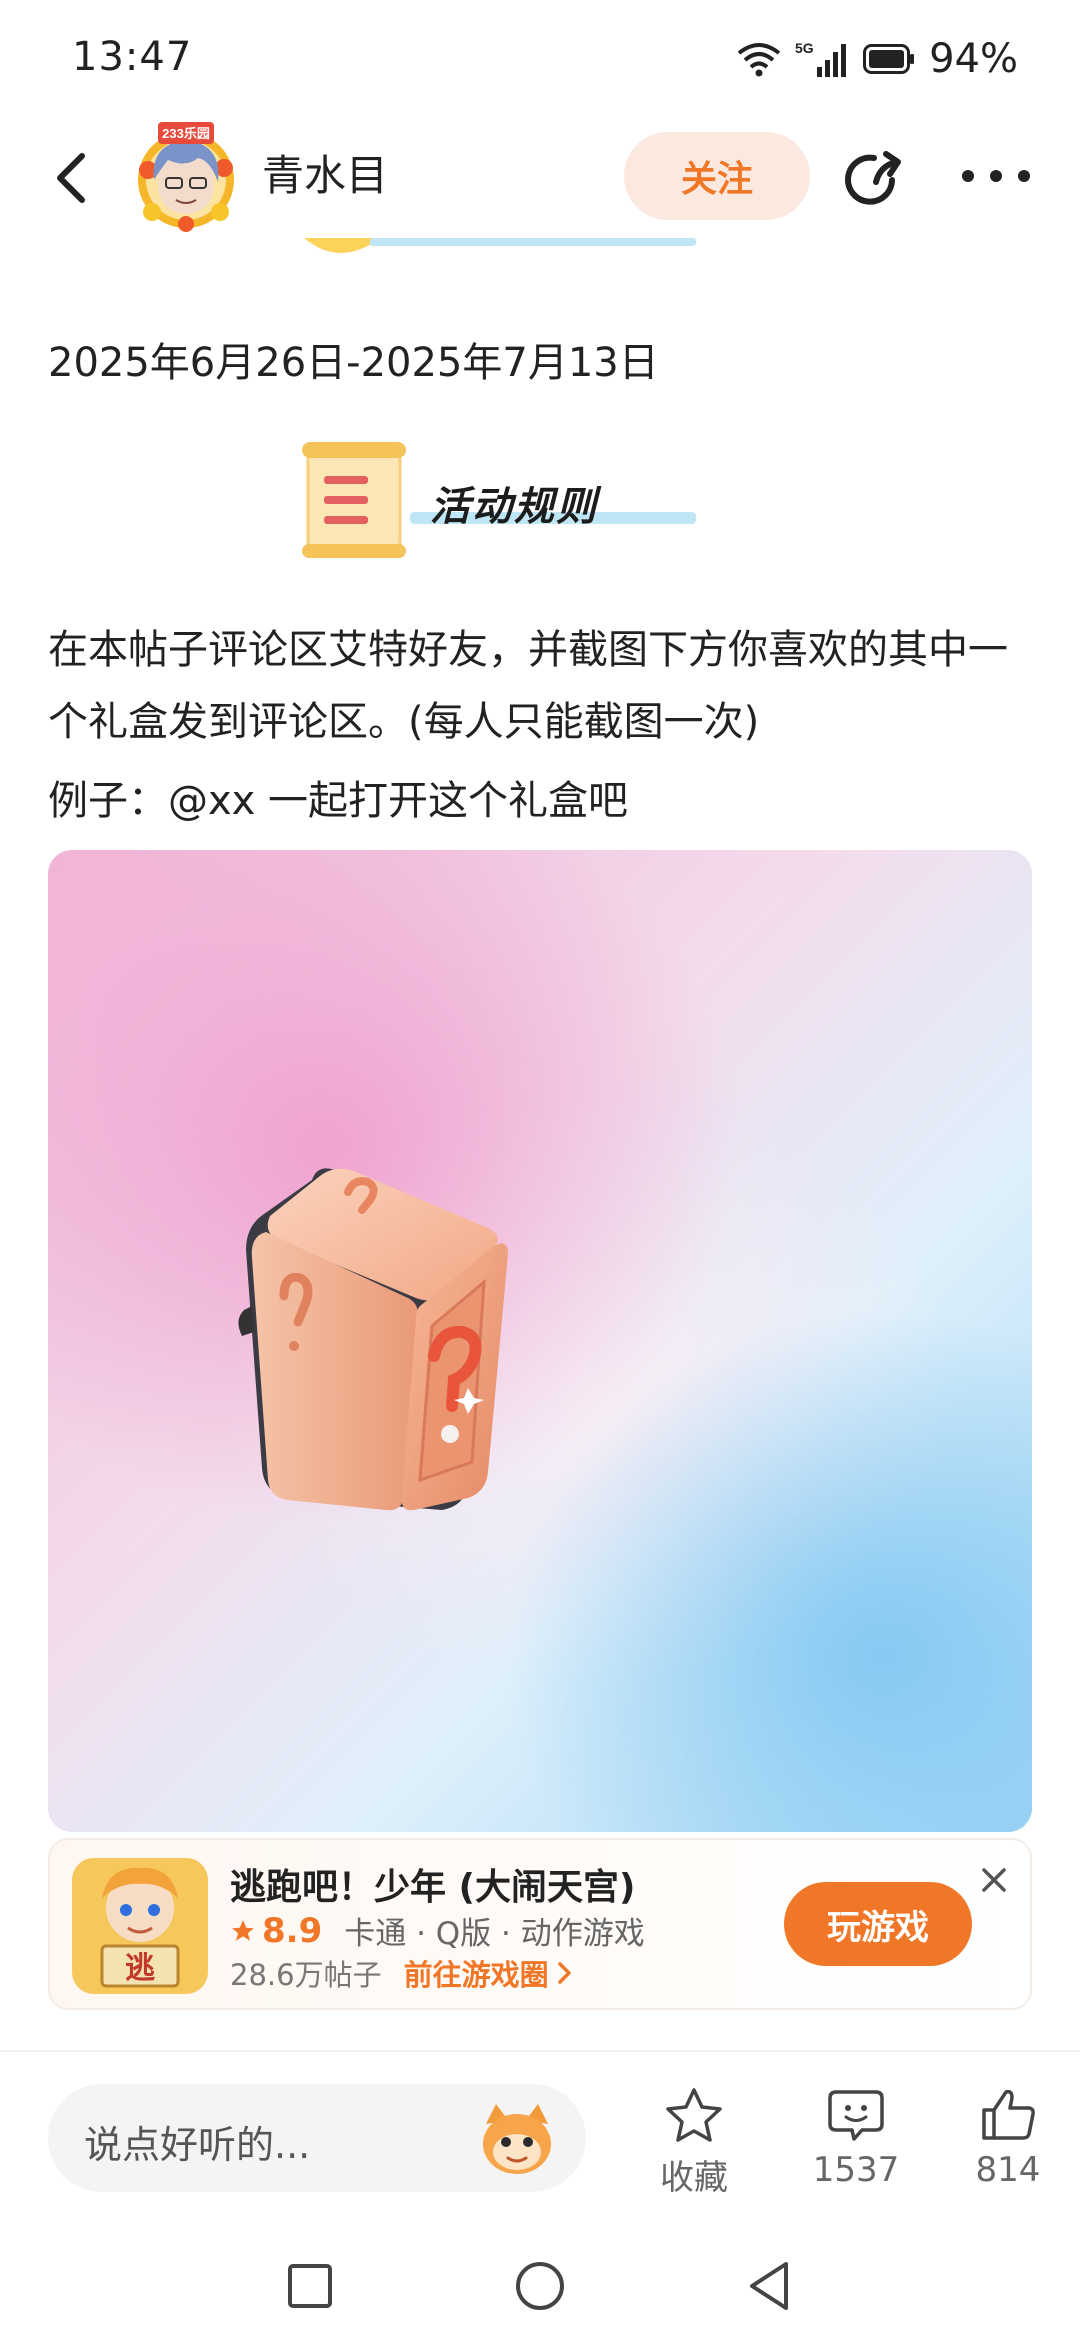 This screenshot has width=1080, height=2340. Describe the element at coordinates (353, 363) in the screenshot. I see `event-date-range: 2025年6月26日-2025年7月13日` at that location.